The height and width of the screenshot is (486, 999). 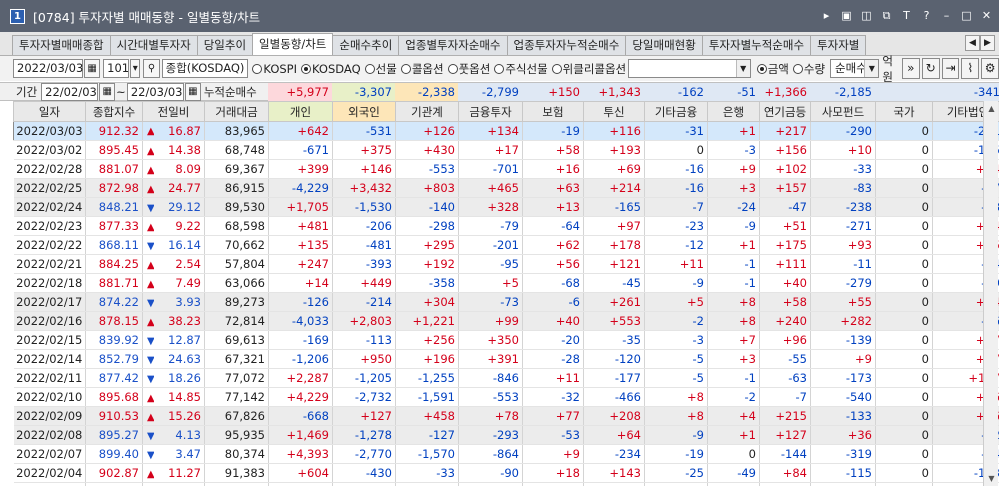 I want to click on link-icon: ▸, so click(x=826, y=15).